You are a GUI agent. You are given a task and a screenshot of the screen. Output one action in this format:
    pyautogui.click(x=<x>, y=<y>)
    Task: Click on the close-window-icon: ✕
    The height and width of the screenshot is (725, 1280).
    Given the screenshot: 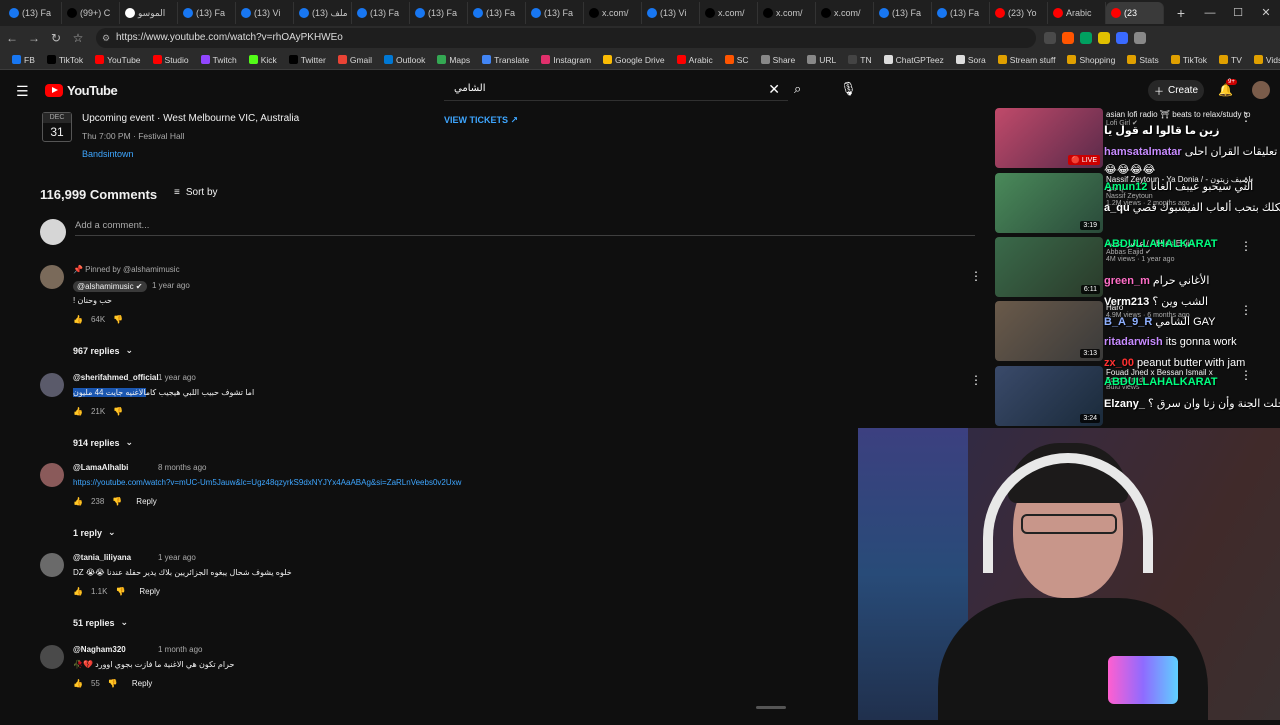 What is the action you would take?
    pyautogui.click(x=1266, y=13)
    